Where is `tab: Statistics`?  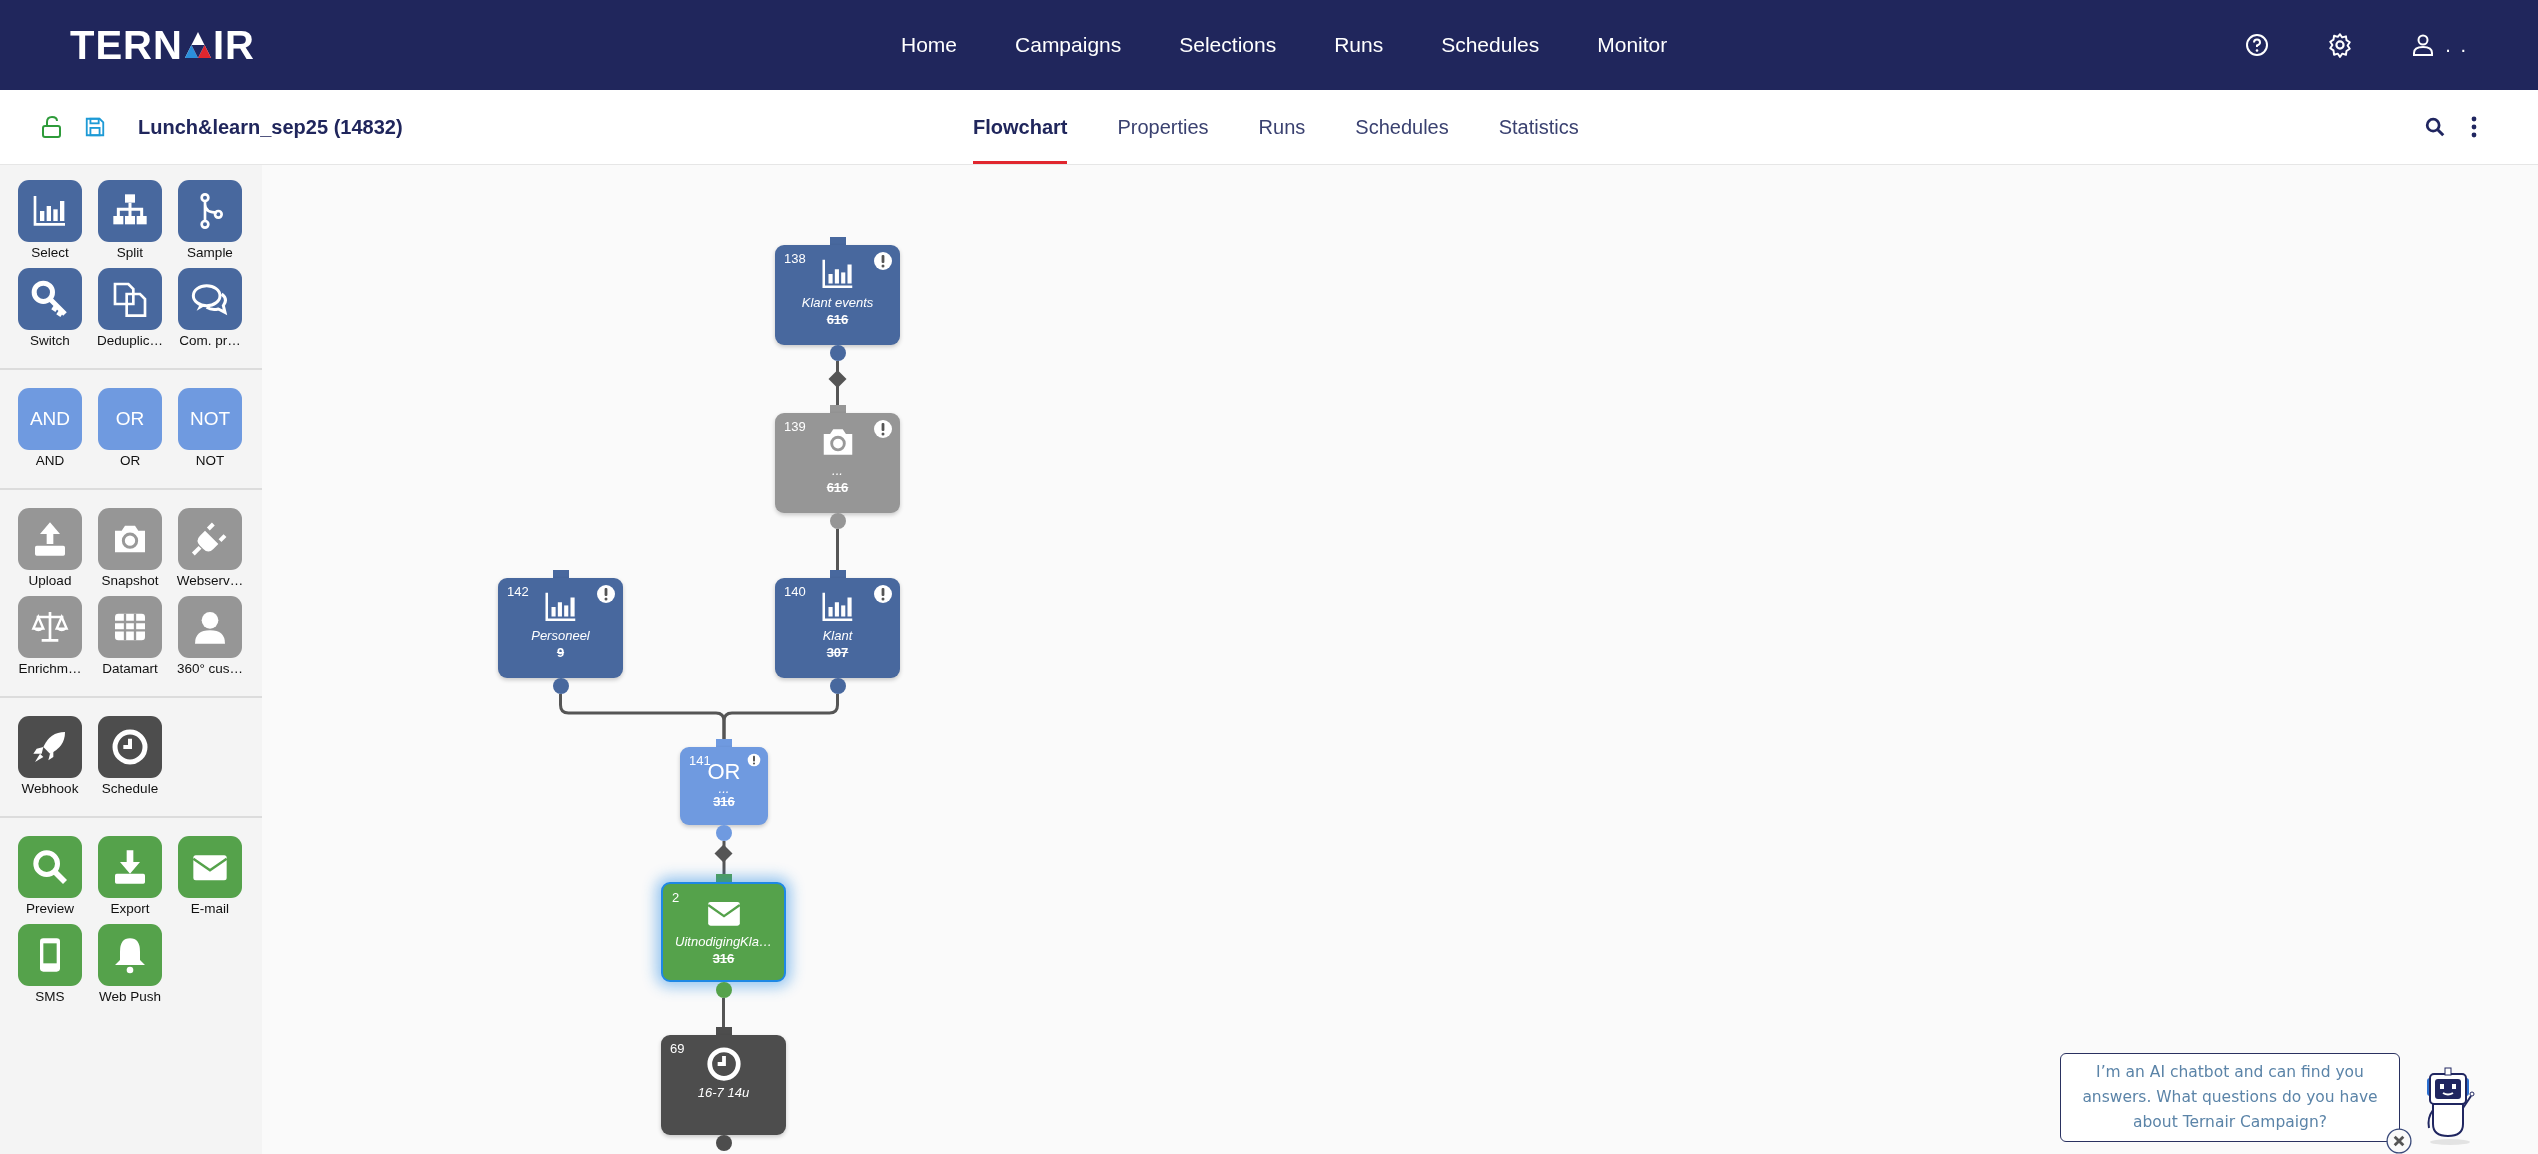
tab: Statistics is located at coordinates (1538, 127).